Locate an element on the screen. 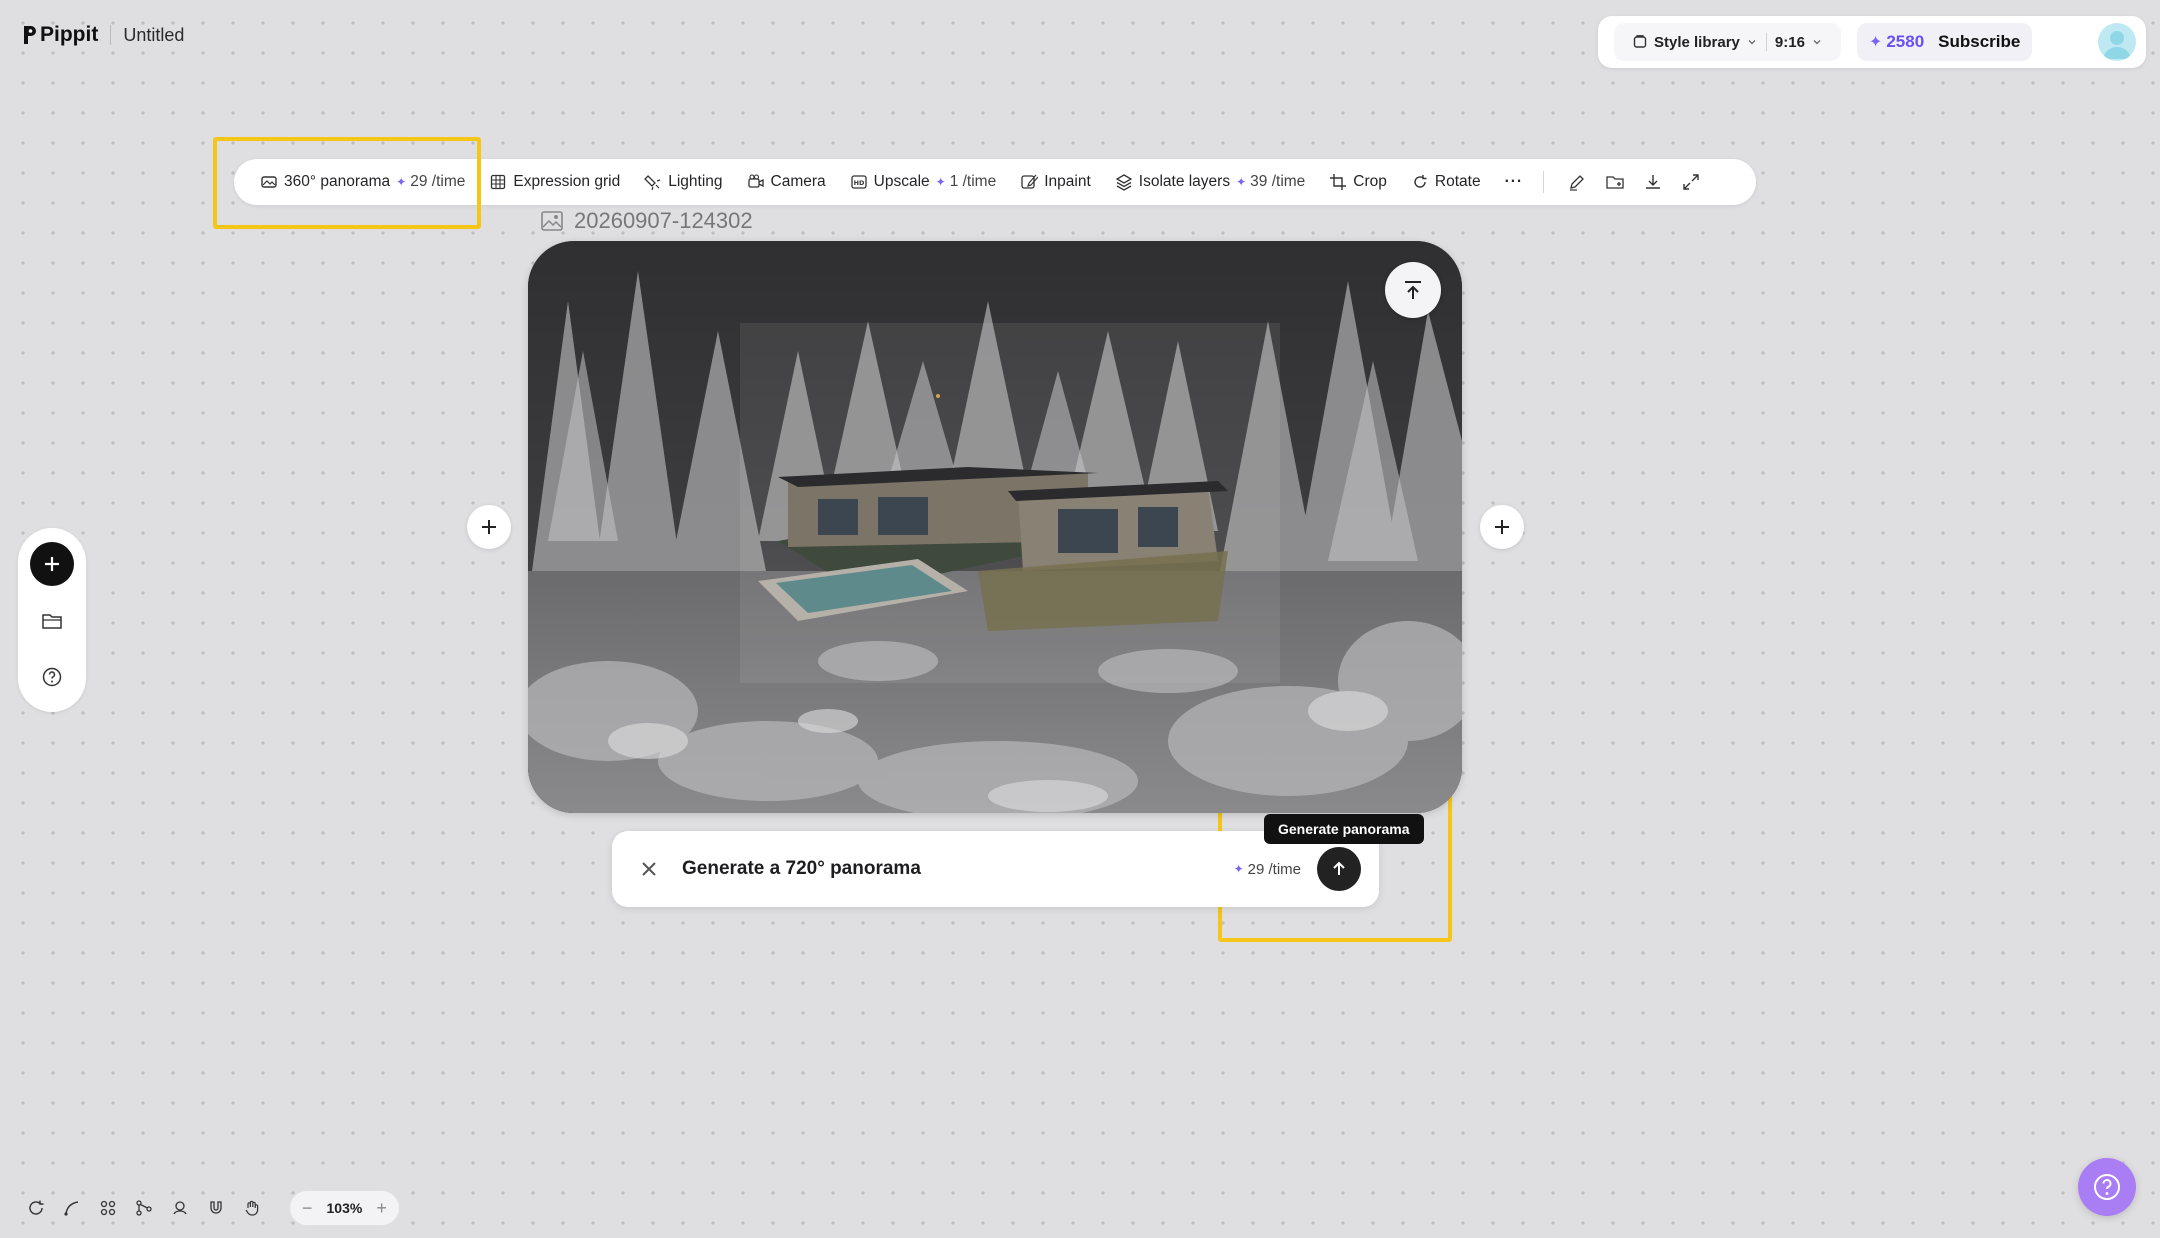 Image resolution: width=2160 pixels, height=1238 pixels. isolate-cost-value: 39 /time is located at coordinates (1278, 181).